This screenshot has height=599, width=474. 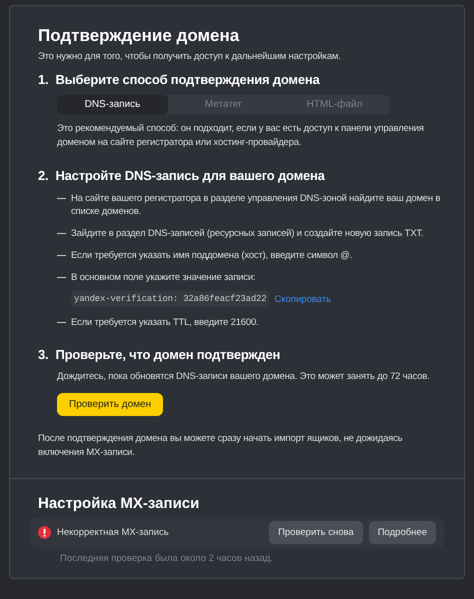 I want to click on error-icon, so click(x=44, y=532).